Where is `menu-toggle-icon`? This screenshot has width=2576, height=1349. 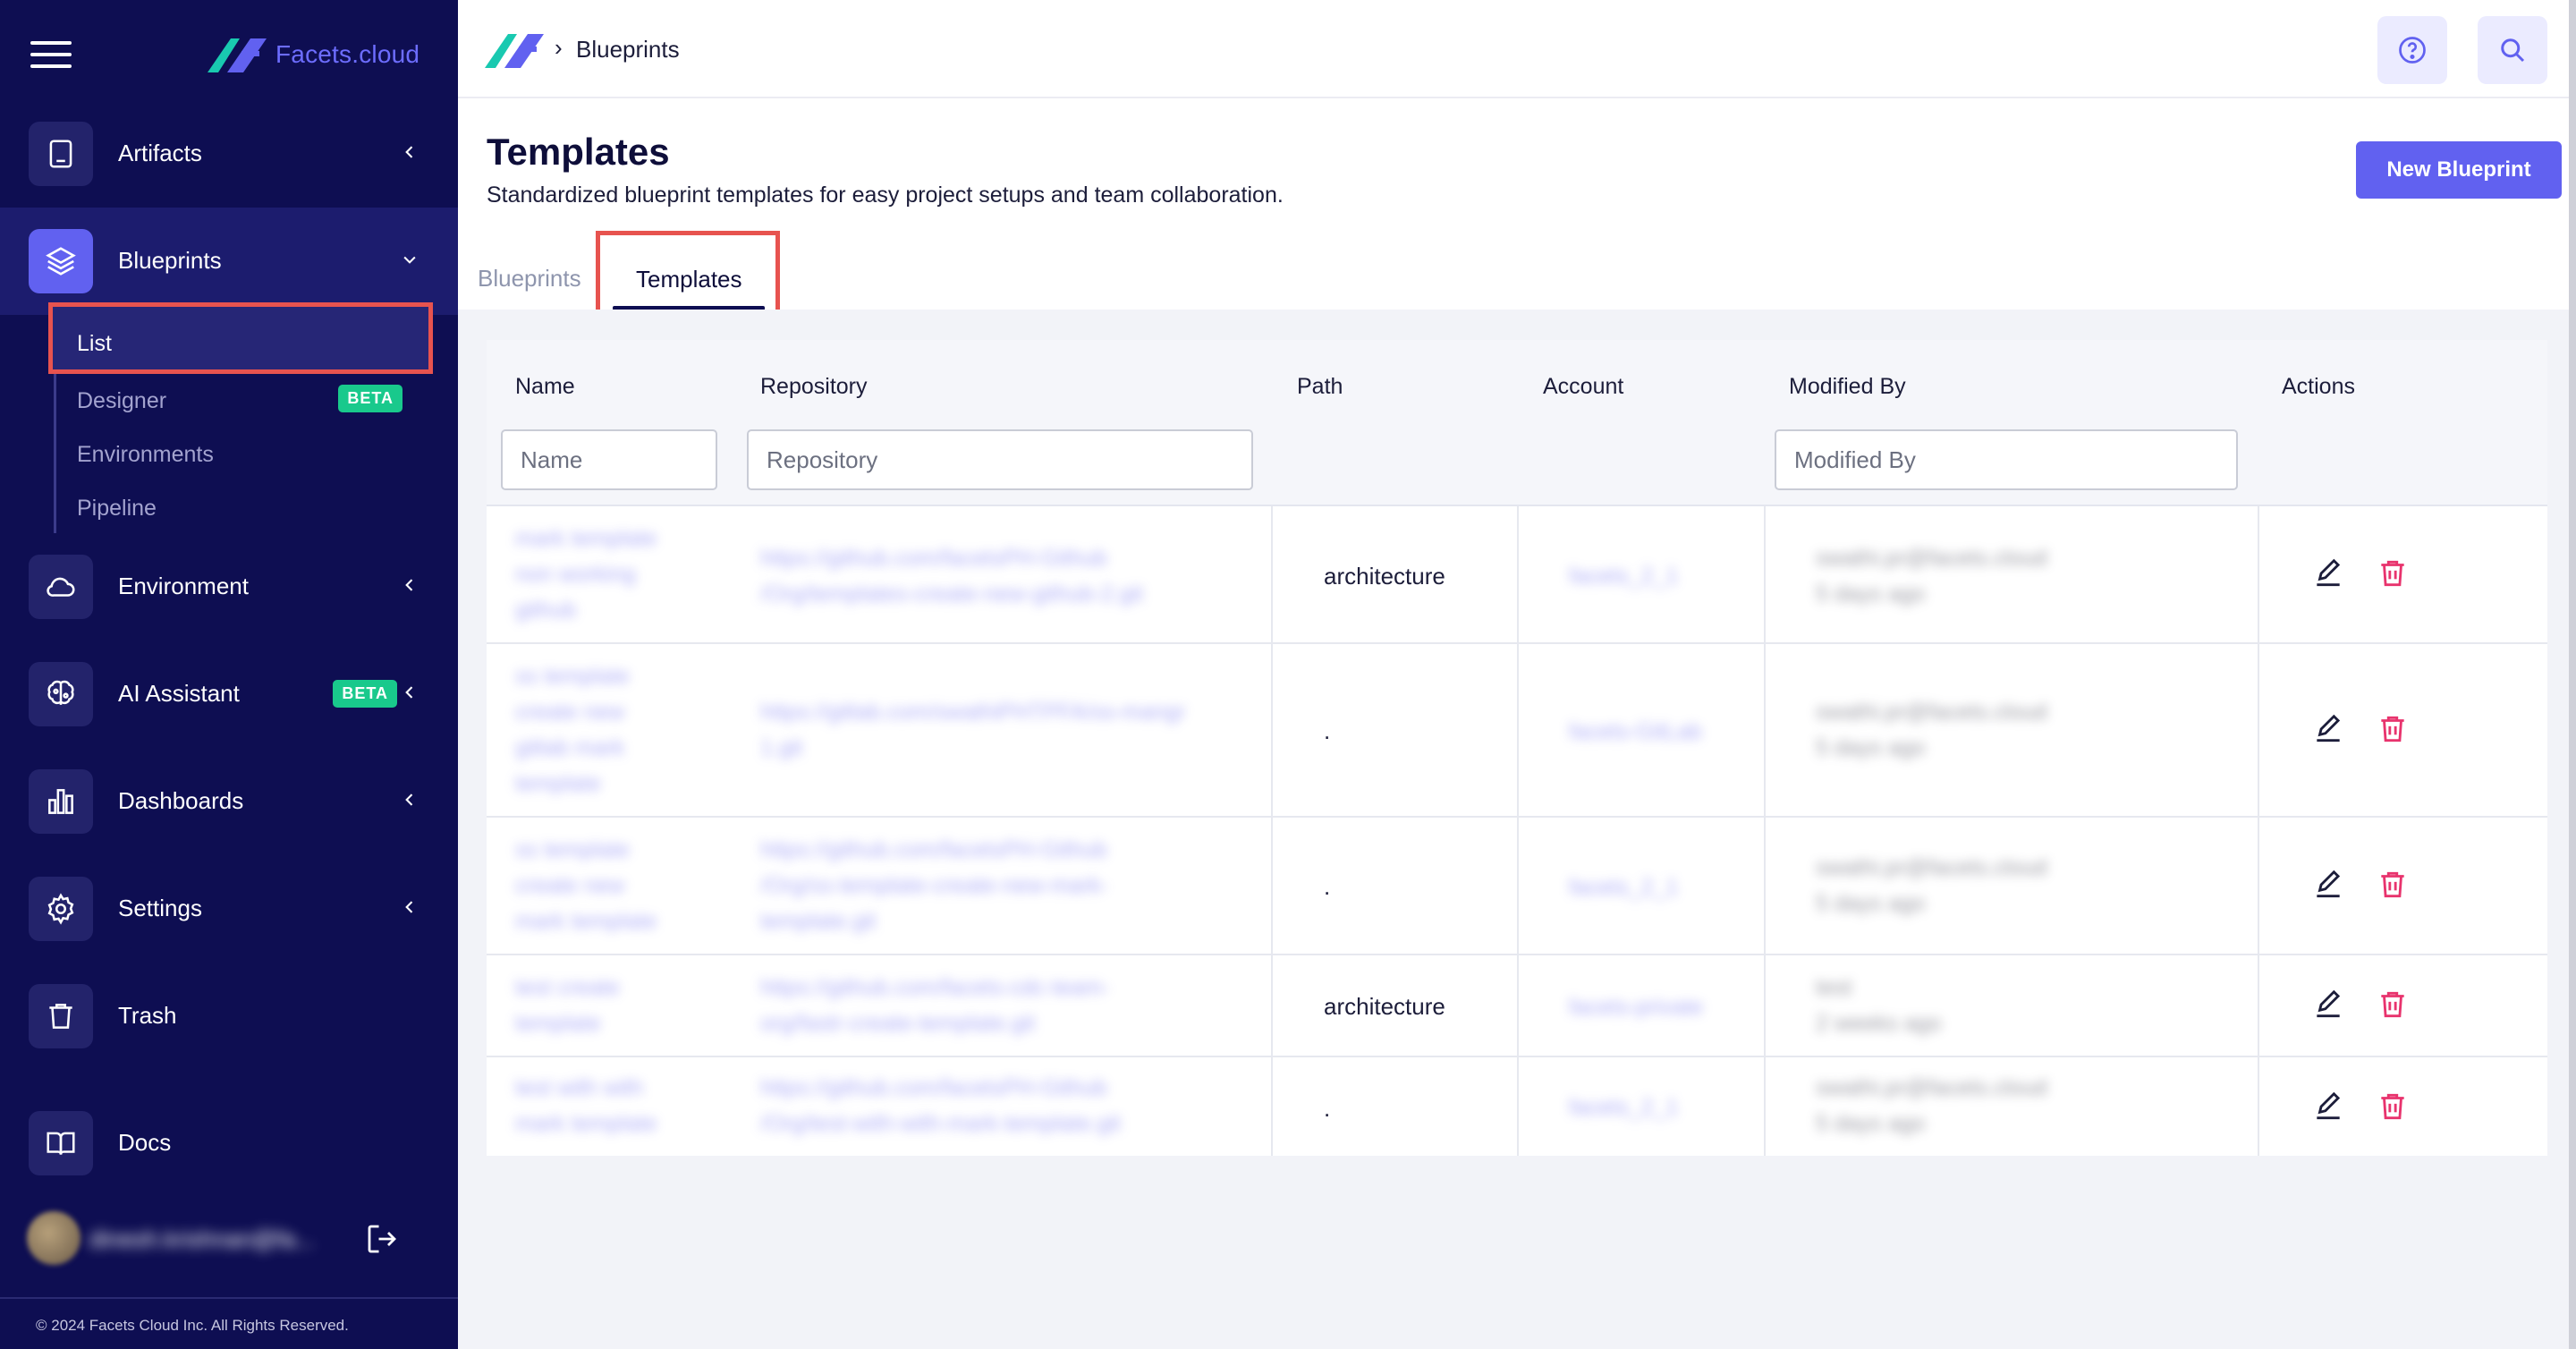 menu-toggle-icon is located at coordinates (51, 54).